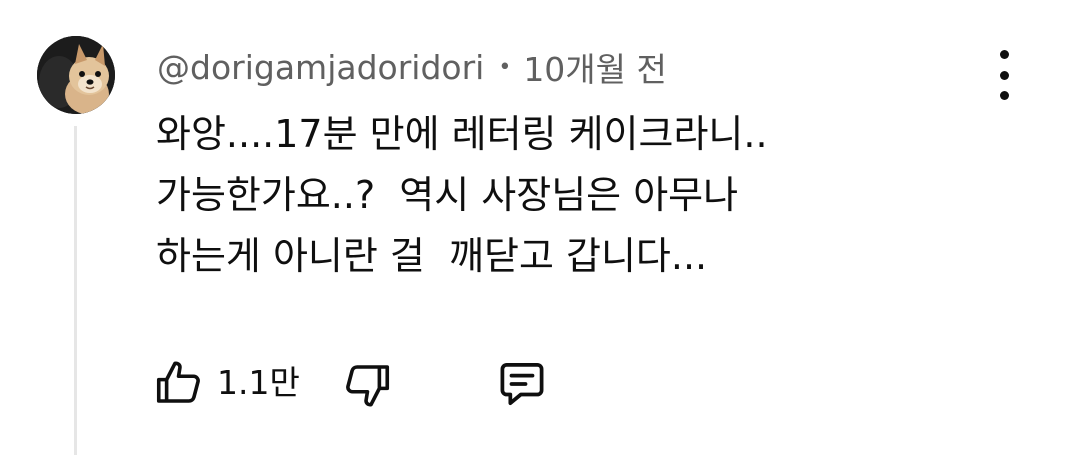 This screenshot has height=455, width=1080. Describe the element at coordinates (1004, 54) in the screenshot. I see `more-vertical-icon` at that location.